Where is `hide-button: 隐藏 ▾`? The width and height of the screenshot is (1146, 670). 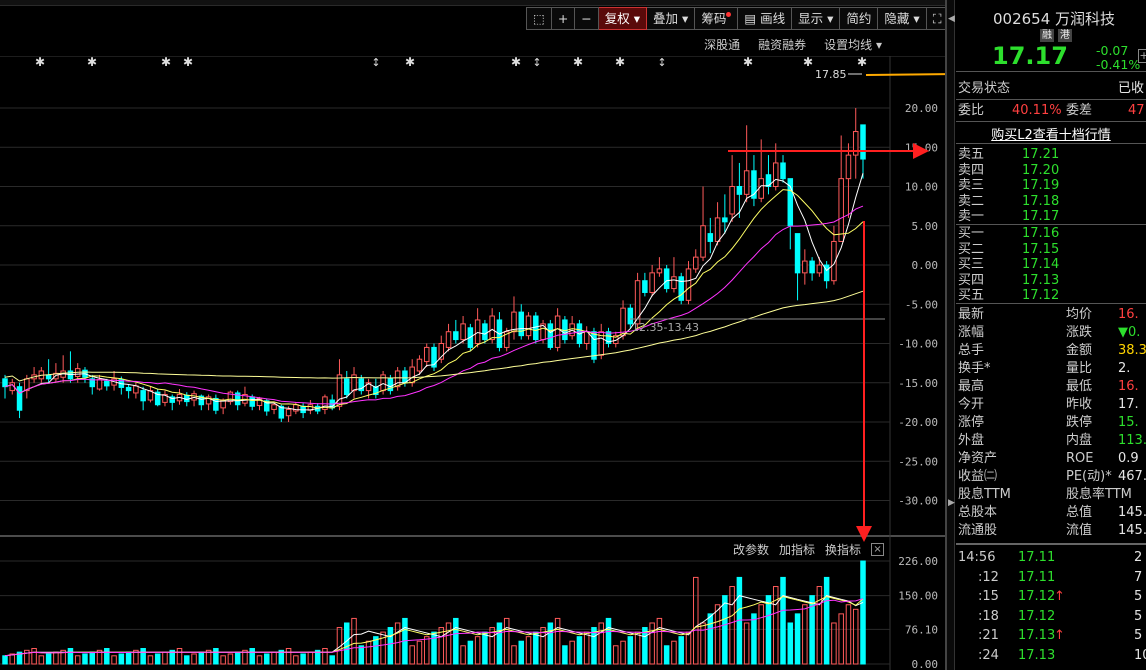 hide-button: 隐藏 ▾ is located at coordinates (902, 18).